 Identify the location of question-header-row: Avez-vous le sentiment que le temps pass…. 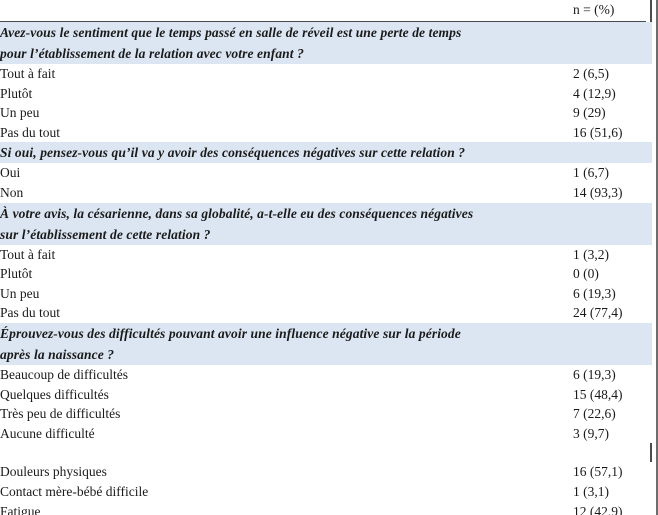
(326, 32).